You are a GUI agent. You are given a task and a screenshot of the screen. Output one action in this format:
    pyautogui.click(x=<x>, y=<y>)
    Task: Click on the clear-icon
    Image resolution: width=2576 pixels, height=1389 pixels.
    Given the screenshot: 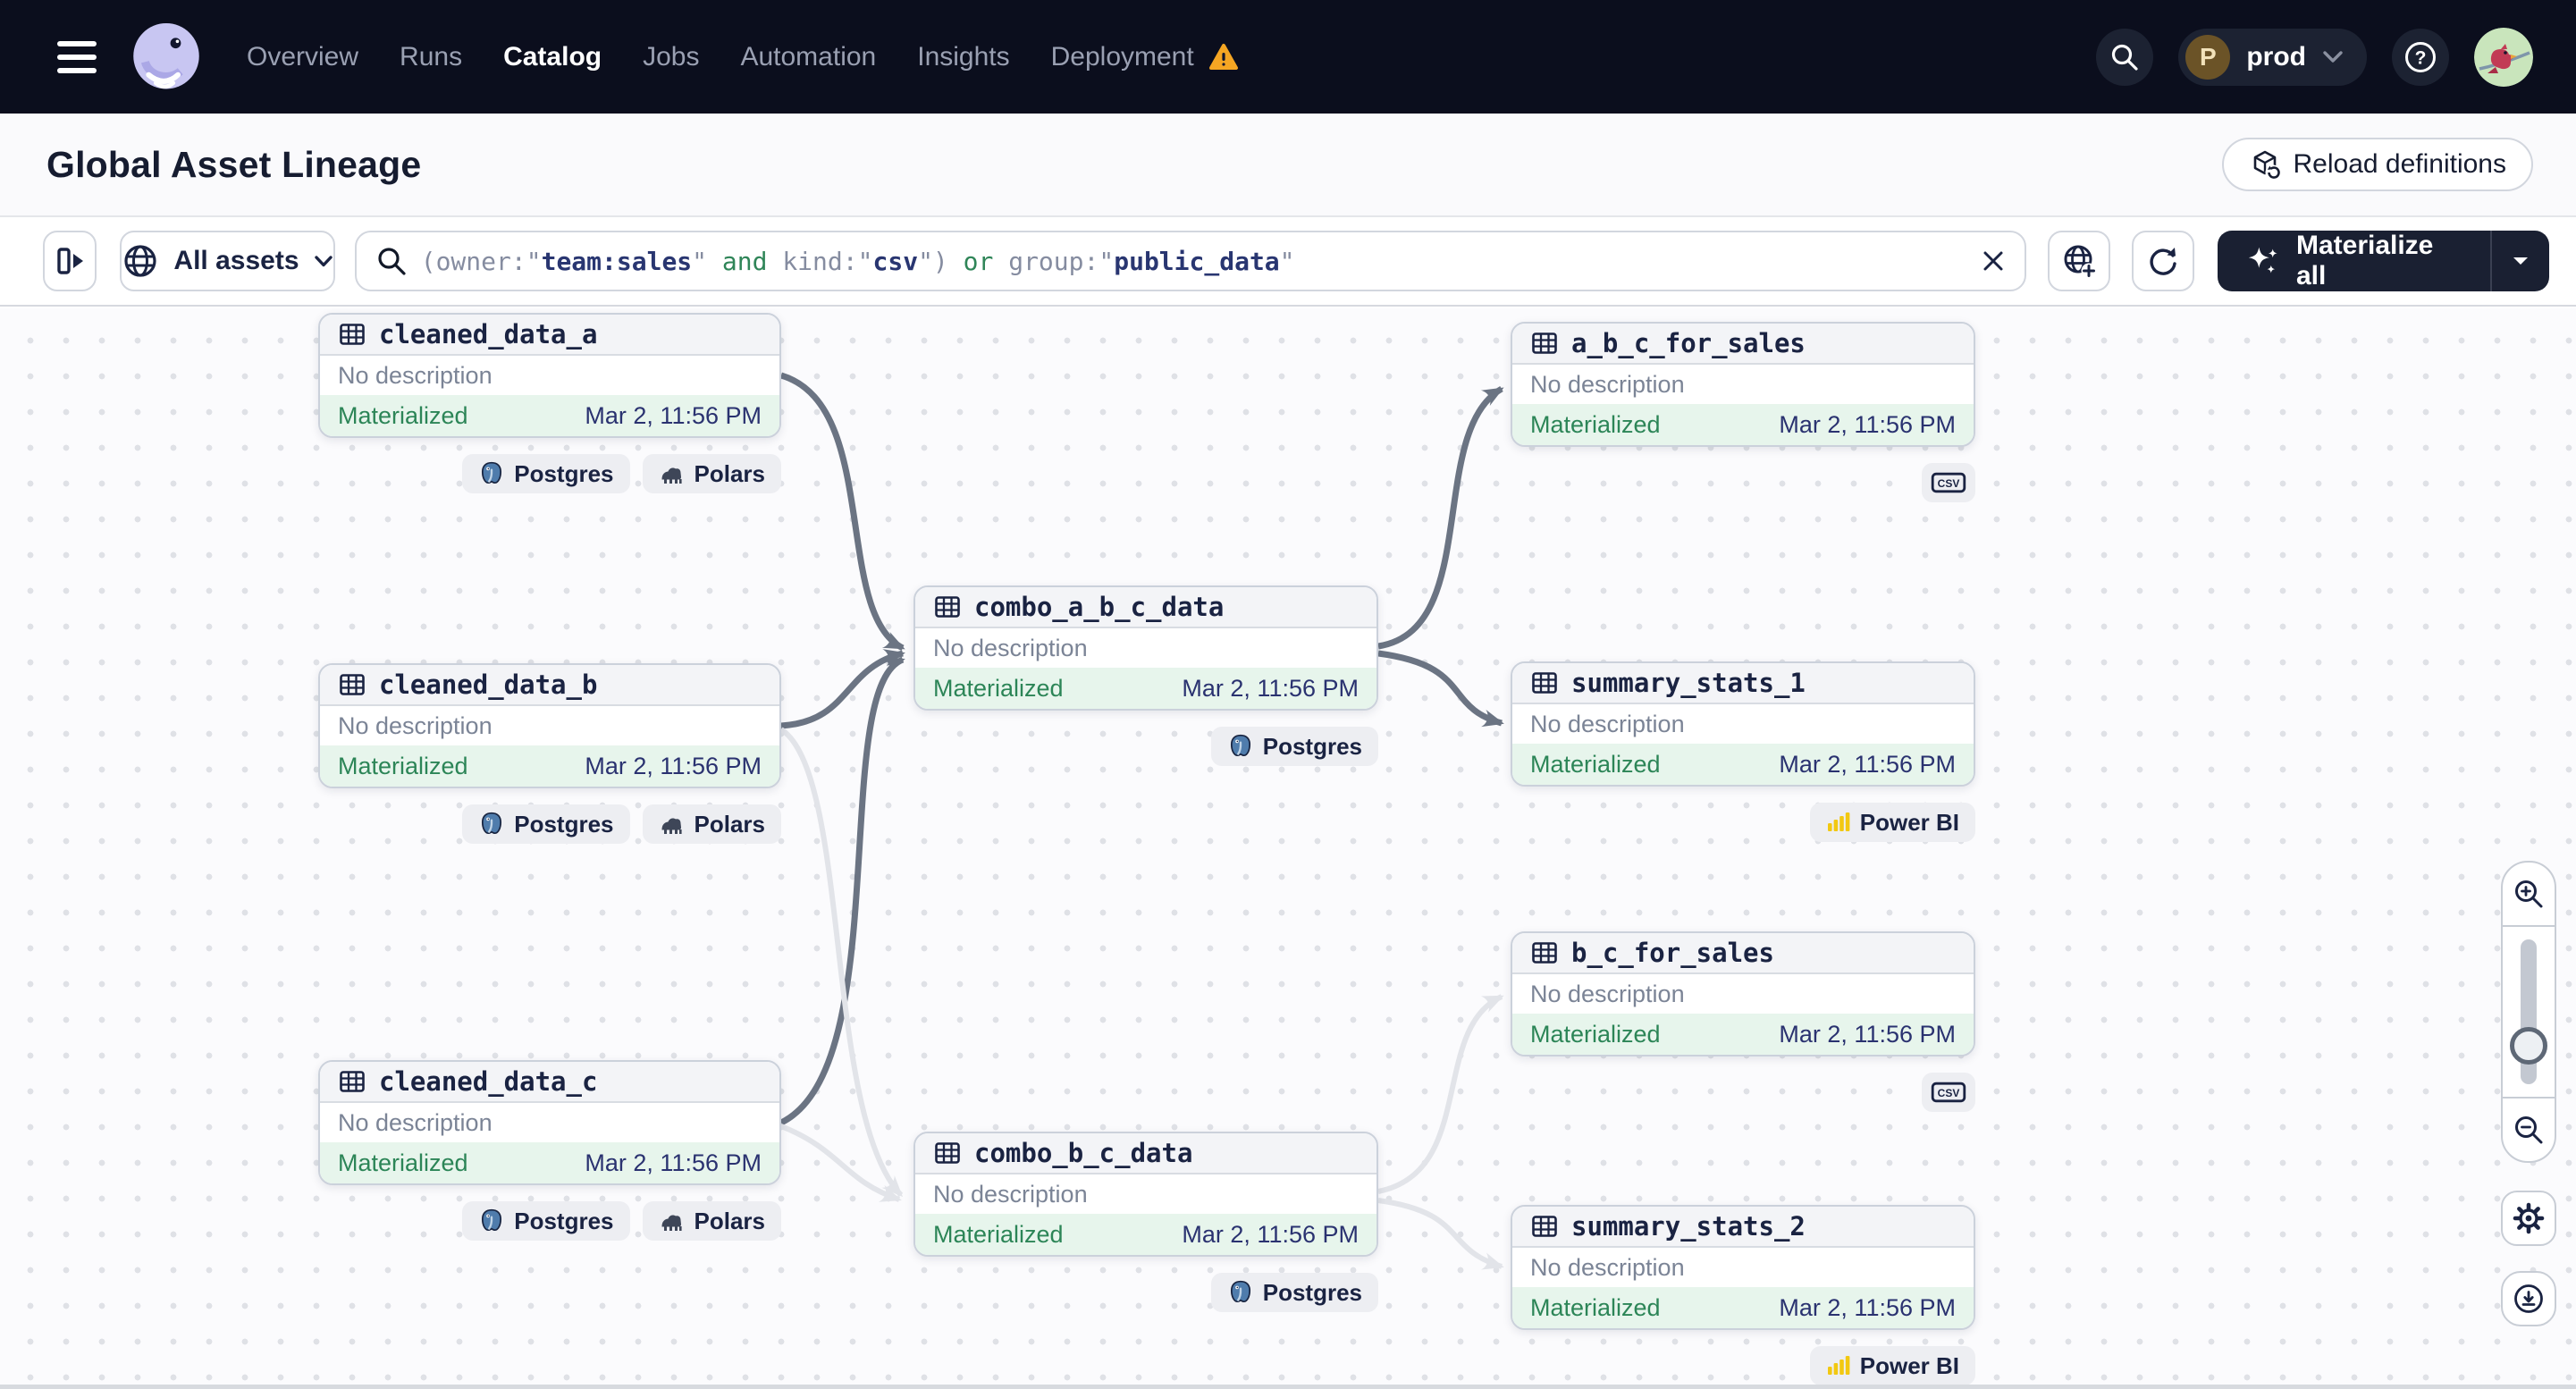 What is the action you would take?
    pyautogui.click(x=1994, y=261)
    